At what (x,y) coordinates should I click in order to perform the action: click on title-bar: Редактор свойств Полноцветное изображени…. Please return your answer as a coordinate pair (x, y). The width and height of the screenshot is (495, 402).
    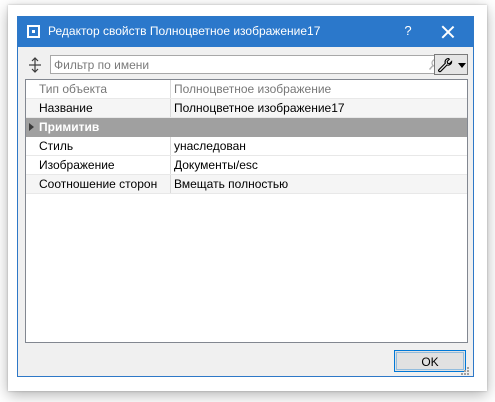
    Looking at the image, I should click on (245, 32).